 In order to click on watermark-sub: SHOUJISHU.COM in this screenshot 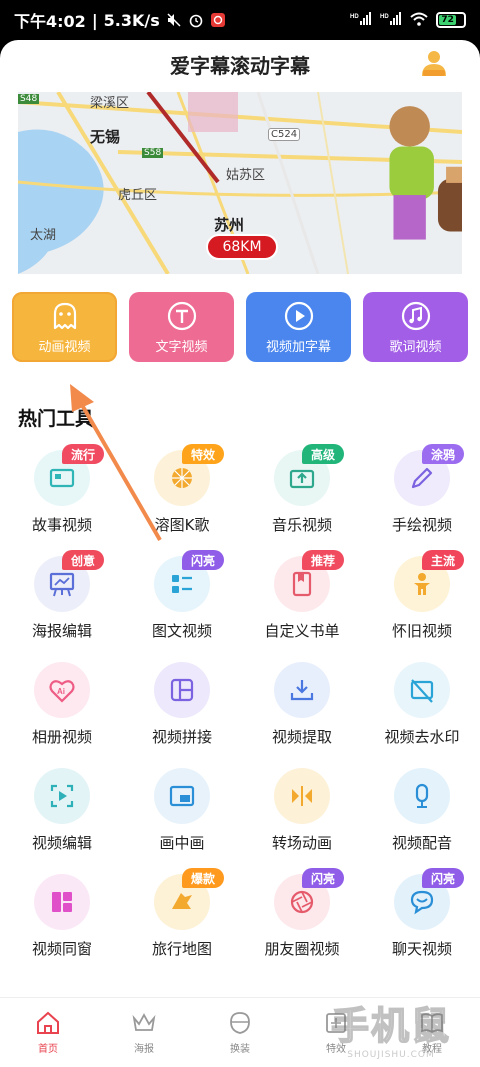, I will do `click(391, 1054)`.